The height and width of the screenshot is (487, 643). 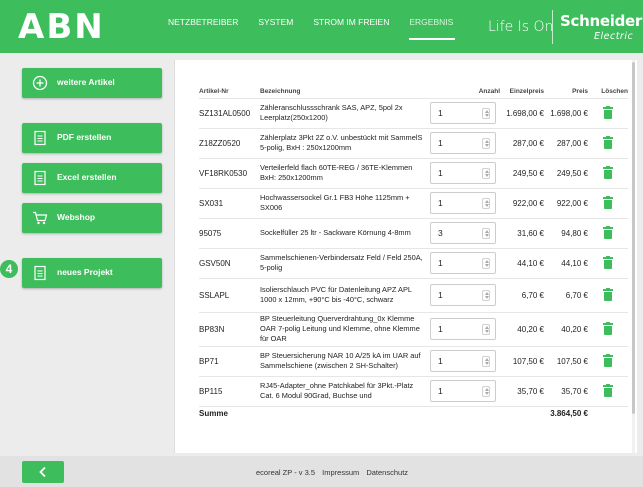 What do you see at coordinates (286, 472) in the screenshot?
I see `version-text: ecoreal ZP - v 3.5` at bounding box center [286, 472].